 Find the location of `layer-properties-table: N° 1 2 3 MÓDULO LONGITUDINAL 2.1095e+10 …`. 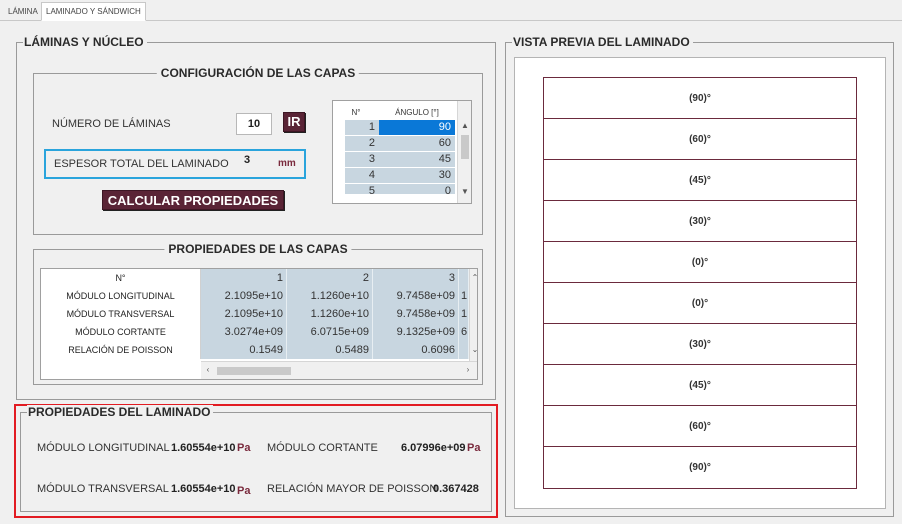

layer-properties-table: N° 1 2 3 MÓDULO LONGITUDINAL 2.1095e+10 … is located at coordinates (259, 324).